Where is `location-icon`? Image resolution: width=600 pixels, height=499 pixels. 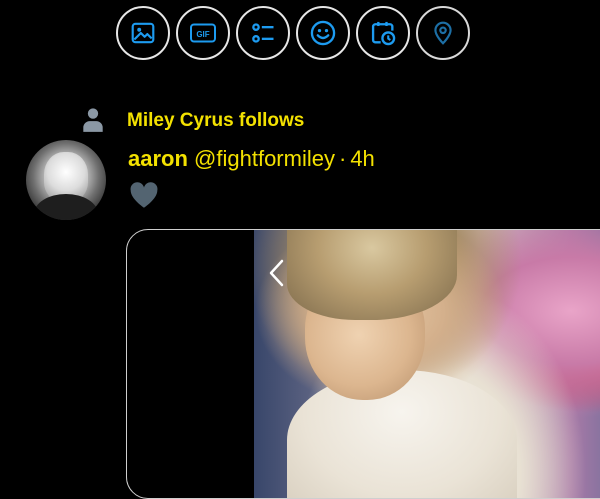 location-icon is located at coordinates (443, 33).